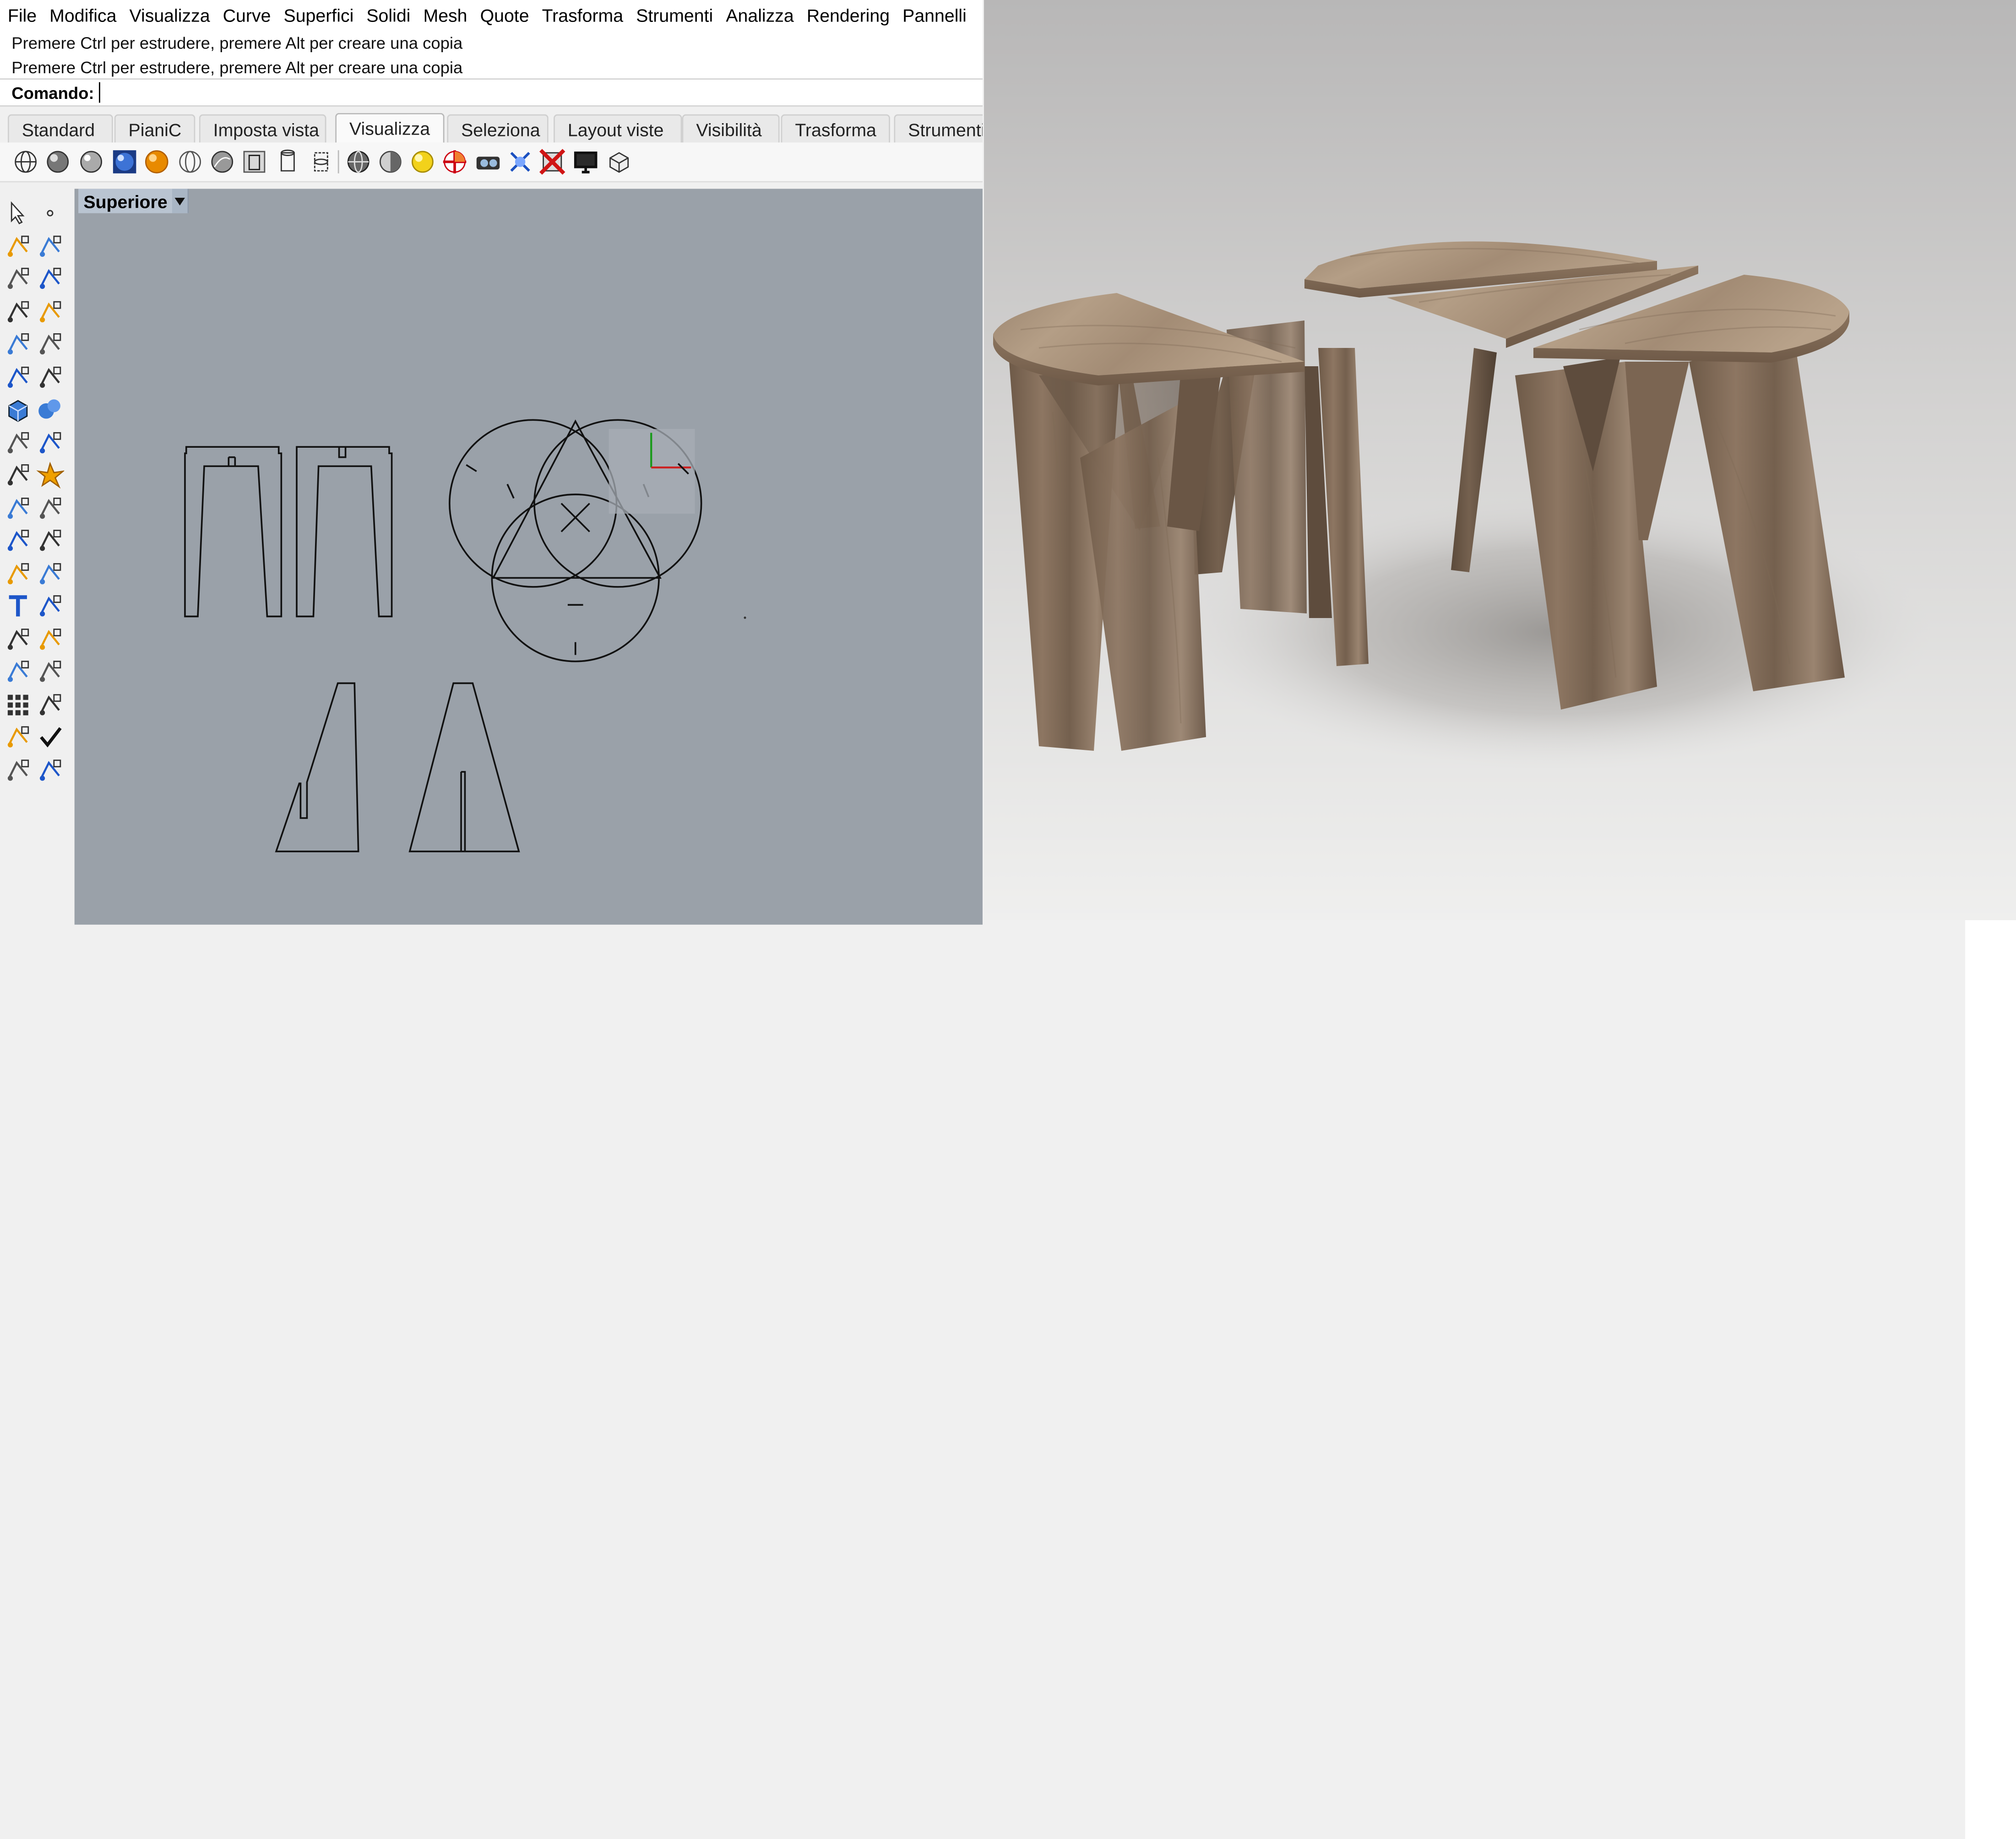 This screenshot has height=1839, width=2016. I want to click on command-label: Comando:, so click(52, 92).